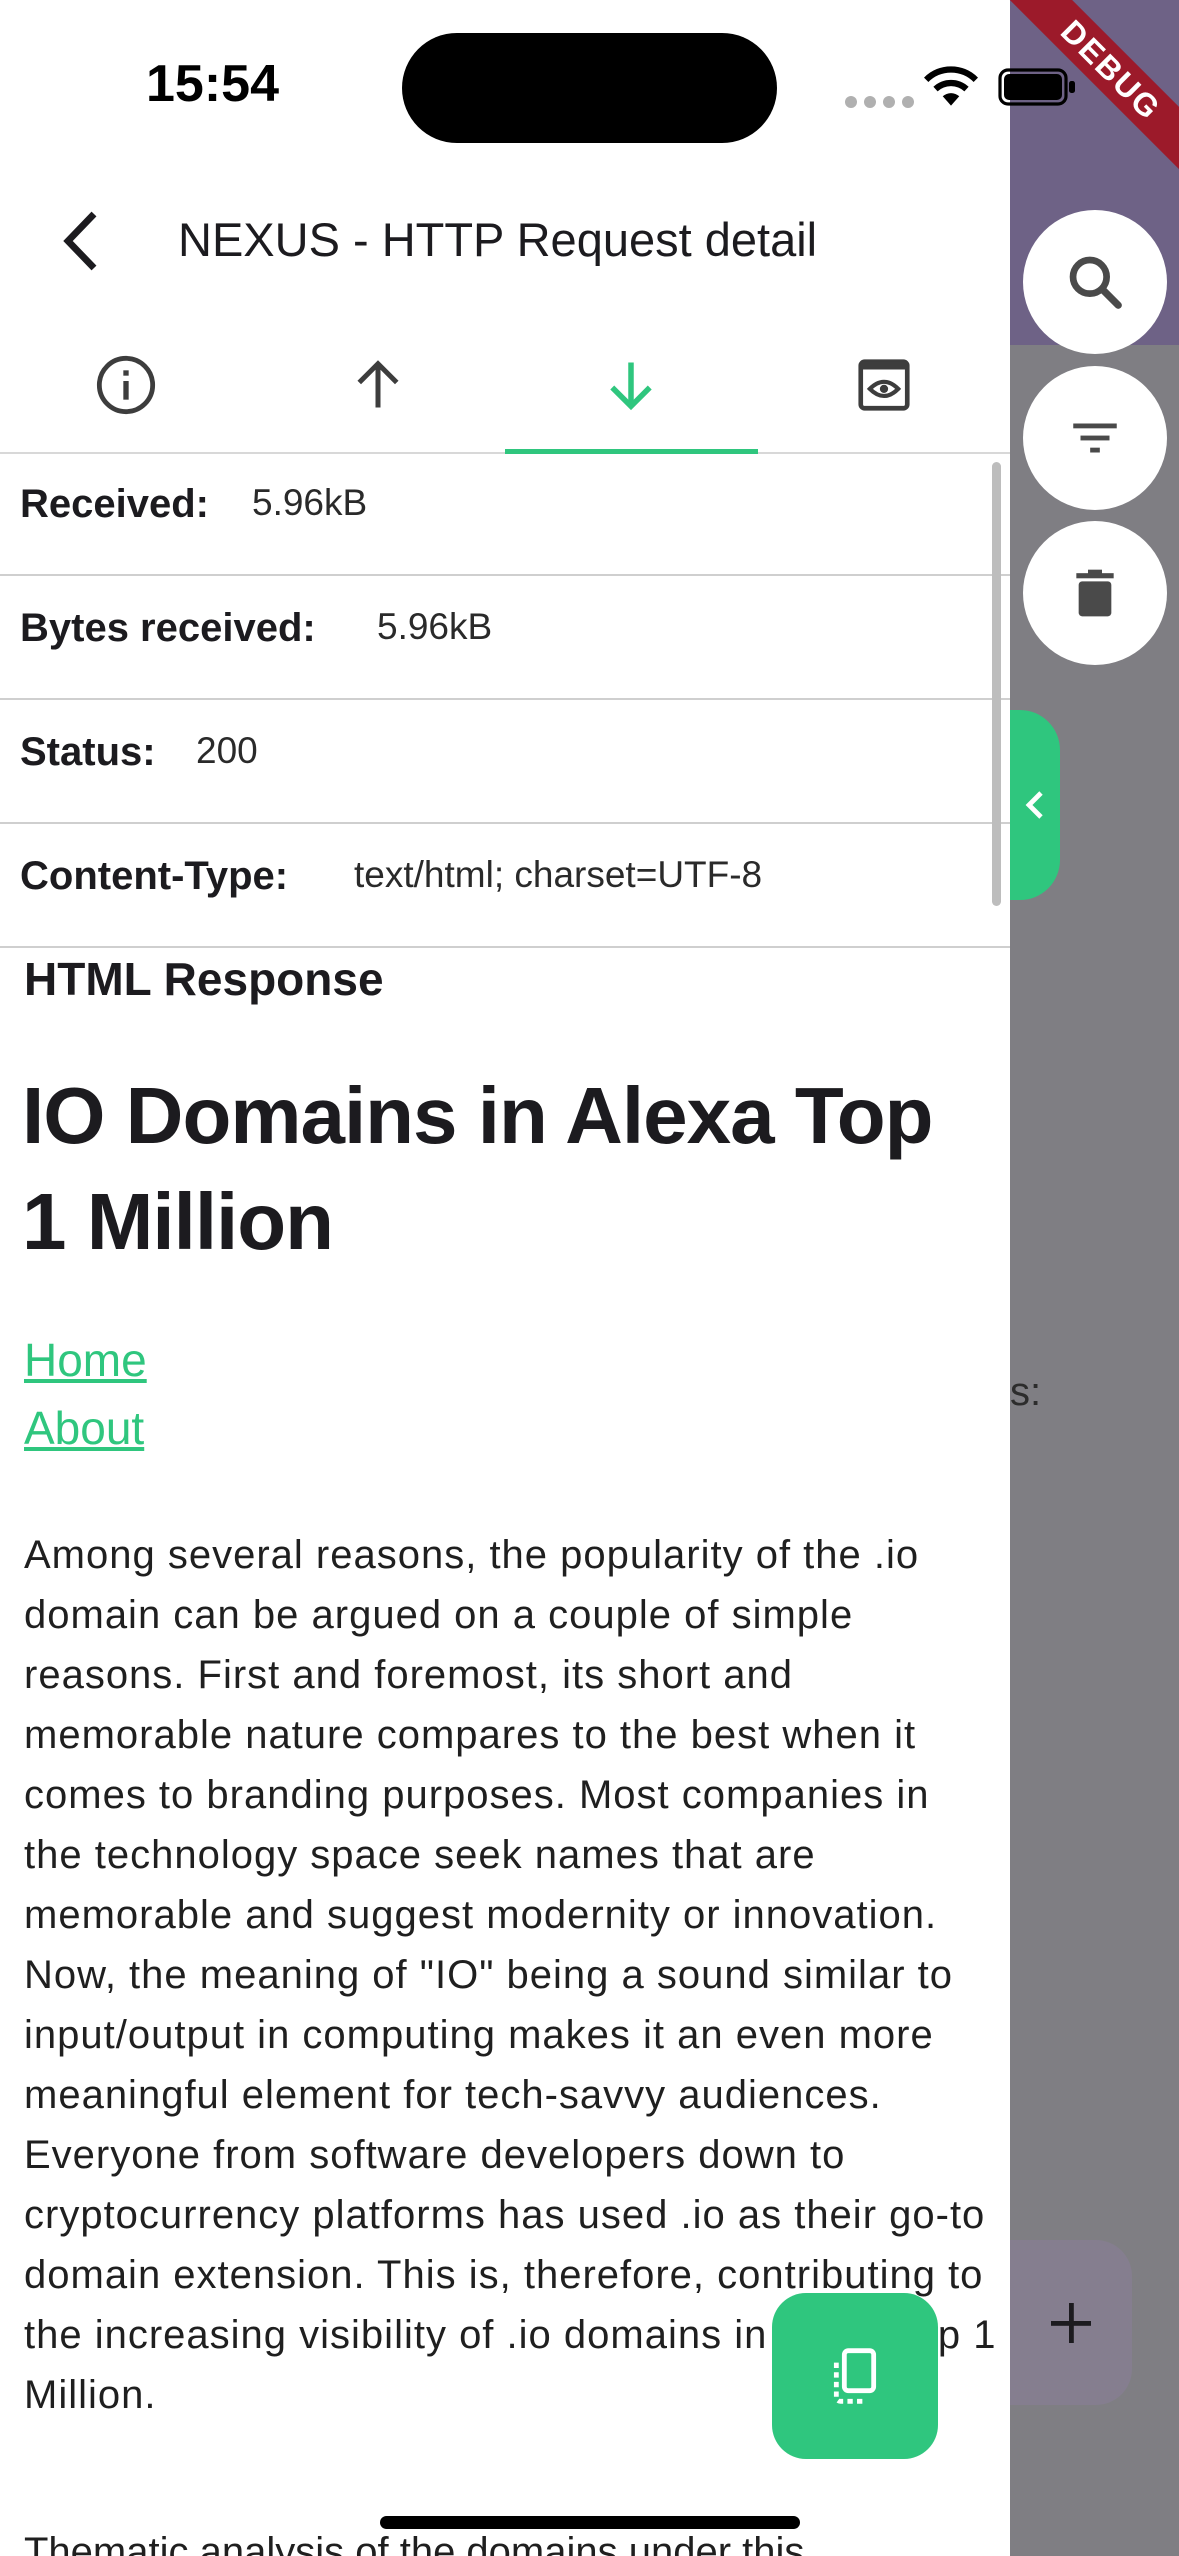 The height and width of the screenshot is (2556, 1179). Describe the element at coordinates (154, 876) in the screenshot. I see `content-type-label: Content-Type:` at that location.